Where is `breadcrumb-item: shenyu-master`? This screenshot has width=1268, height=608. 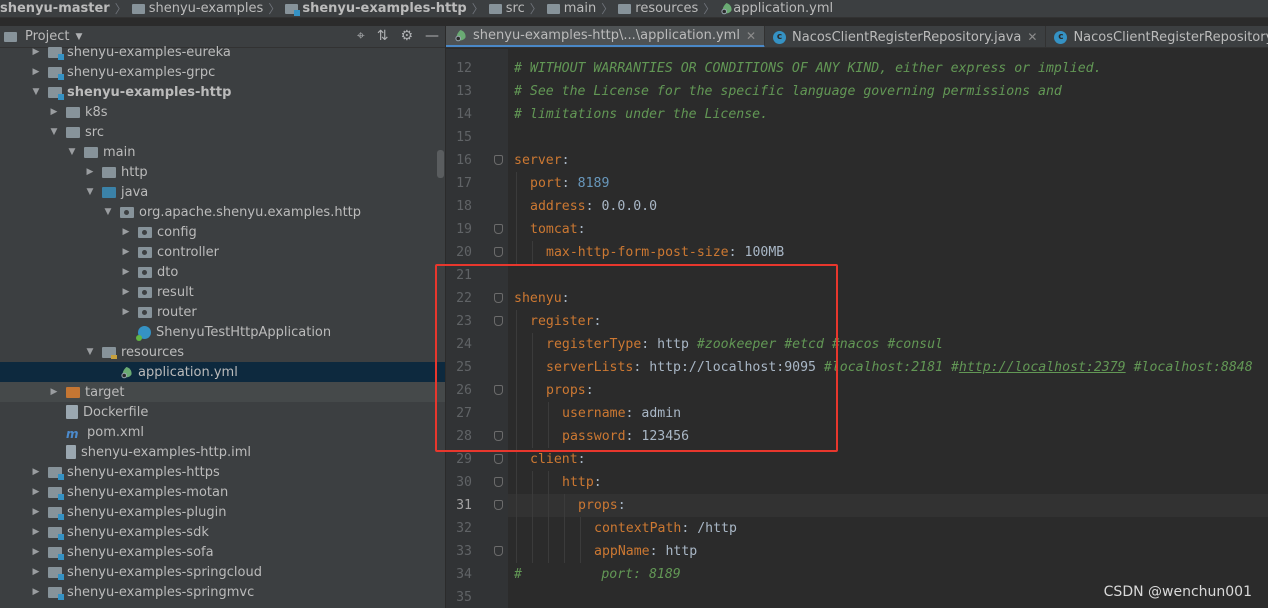
breadcrumb-item: shenyu-master is located at coordinates (55, 8).